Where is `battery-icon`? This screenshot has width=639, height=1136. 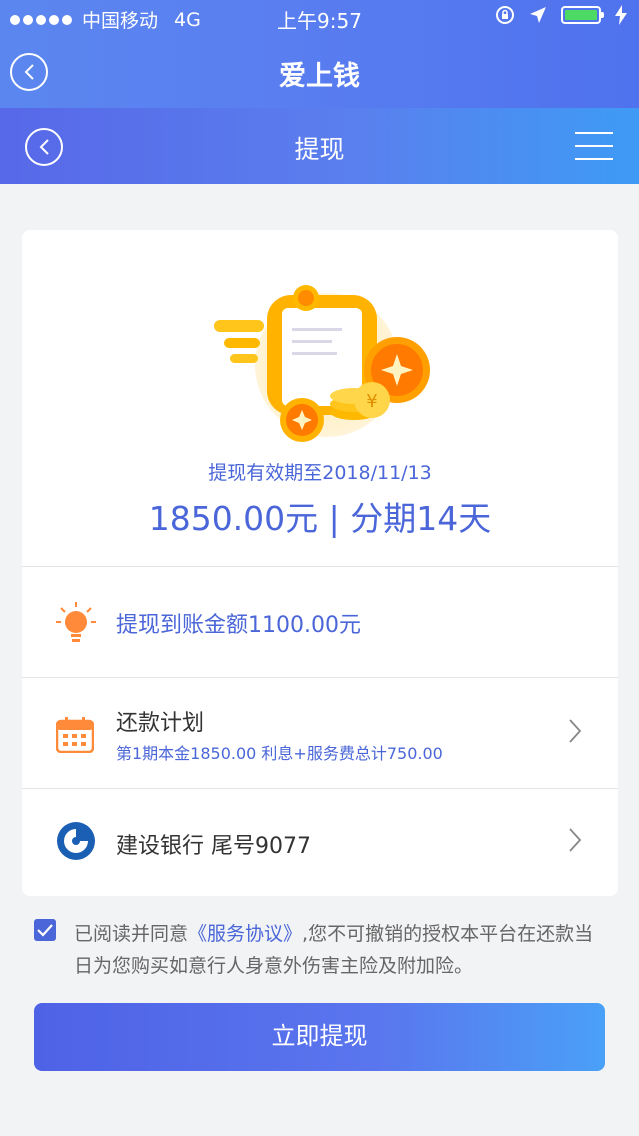 battery-icon is located at coordinates (582, 15).